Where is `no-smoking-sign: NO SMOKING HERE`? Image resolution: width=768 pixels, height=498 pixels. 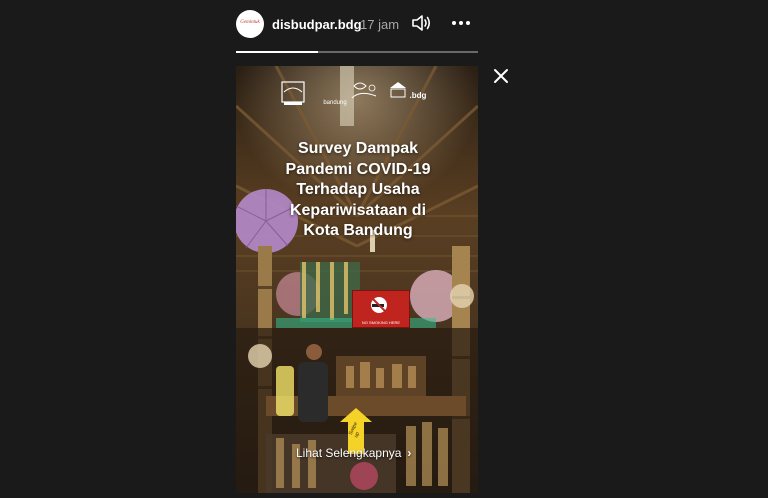 no-smoking-sign: NO SMOKING HERE is located at coordinates (381, 309).